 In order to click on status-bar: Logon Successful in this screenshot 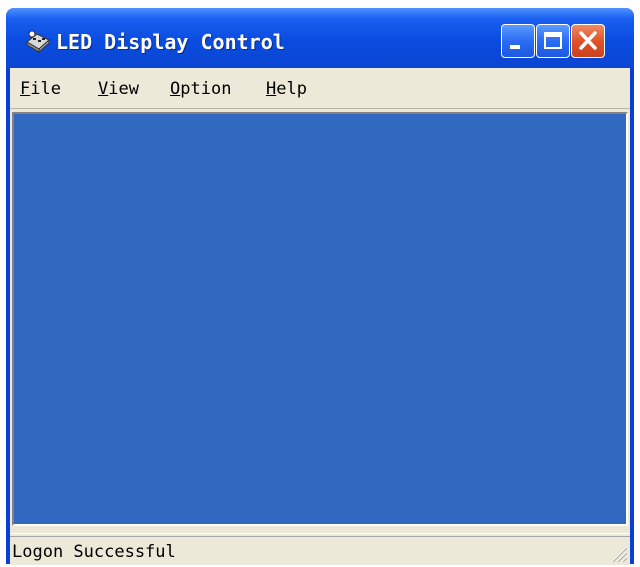, I will do `click(320, 549)`.